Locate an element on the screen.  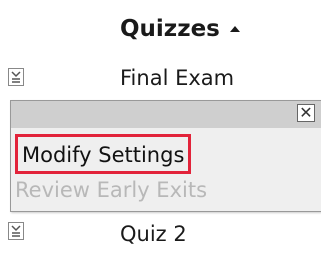
close-icon: ✕ is located at coordinates (306, 113).